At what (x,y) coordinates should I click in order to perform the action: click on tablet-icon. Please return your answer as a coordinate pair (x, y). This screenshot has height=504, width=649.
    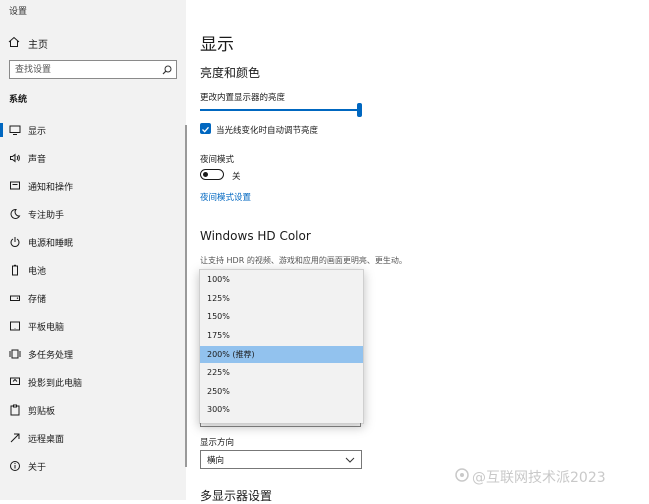
    Looking at the image, I should click on (15, 326).